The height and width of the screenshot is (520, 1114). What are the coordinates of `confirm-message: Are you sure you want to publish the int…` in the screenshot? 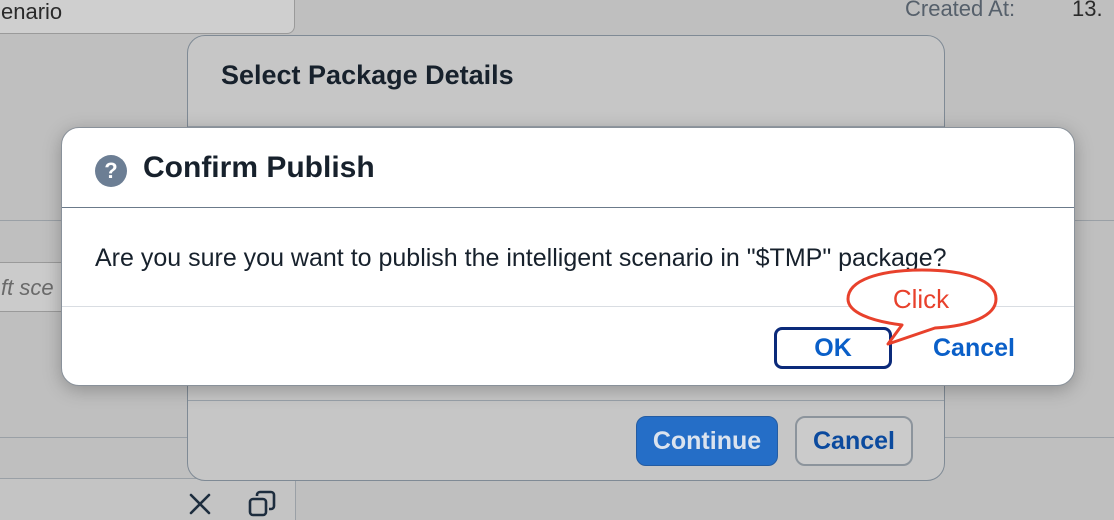 It's located at (521, 258).